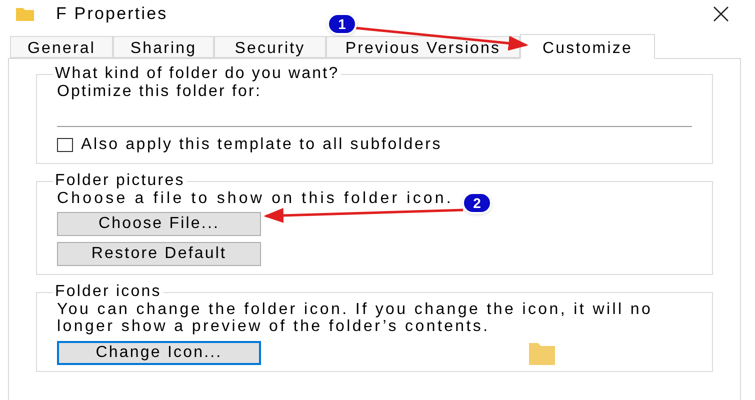 This screenshot has width=755, height=400. Describe the element at coordinates (477, 203) in the screenshot. I see `number-badge: 2` at that location.